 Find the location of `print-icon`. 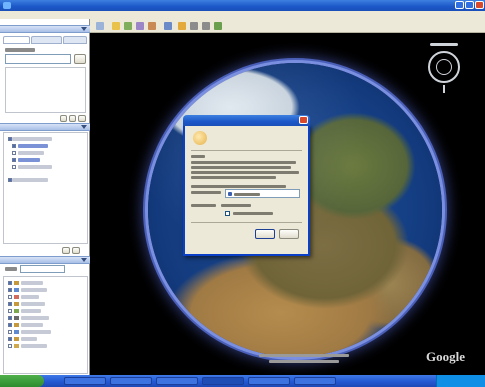

print-icon is located at coordinates (206, 26).